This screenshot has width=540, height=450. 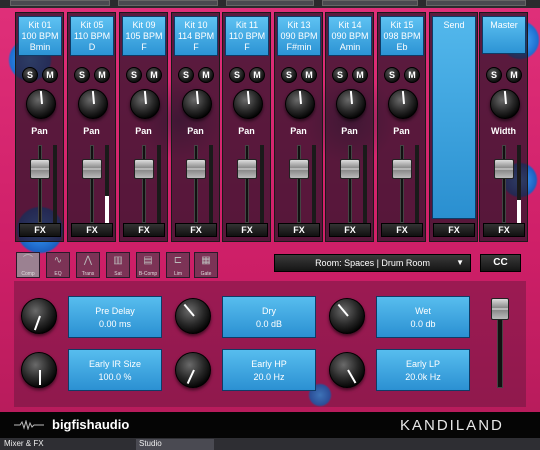 What do you see at coordinates (347, 316) in the screenshot?
I see `wet-knob` at bounding box center [347, 316].